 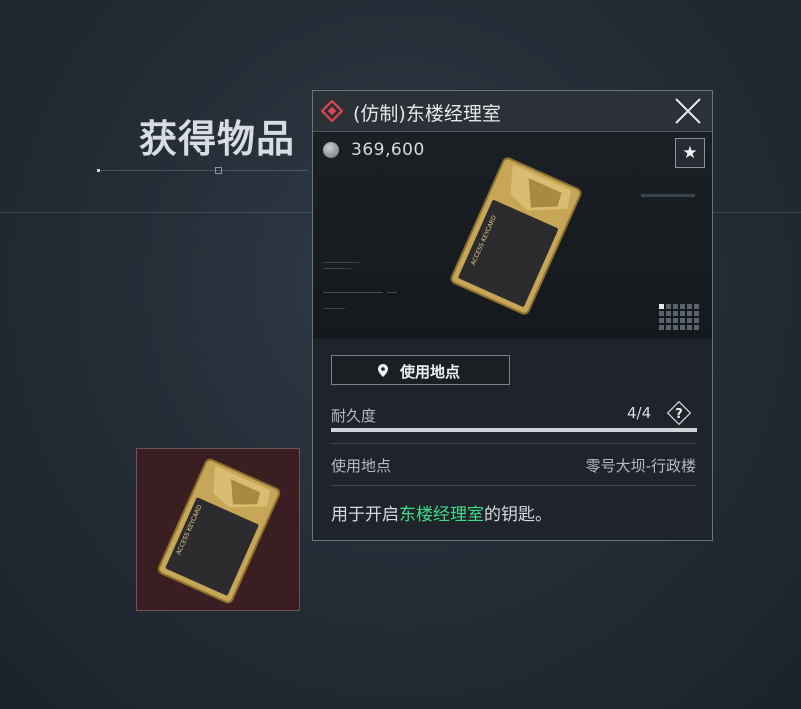 What do you see at coordinates (383, 370) in the screenshot?
I see `map-pin-icon` at bounding box center [383, 370].